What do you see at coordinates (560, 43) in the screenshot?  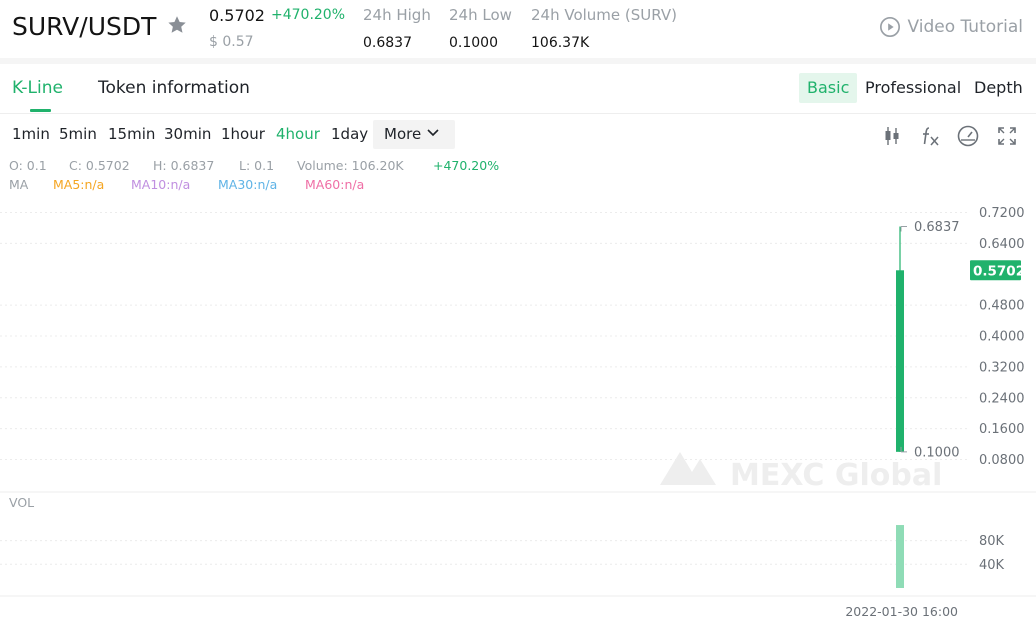 I see `stat-value-volume: 106.37K` at bounding box center [560, 43].